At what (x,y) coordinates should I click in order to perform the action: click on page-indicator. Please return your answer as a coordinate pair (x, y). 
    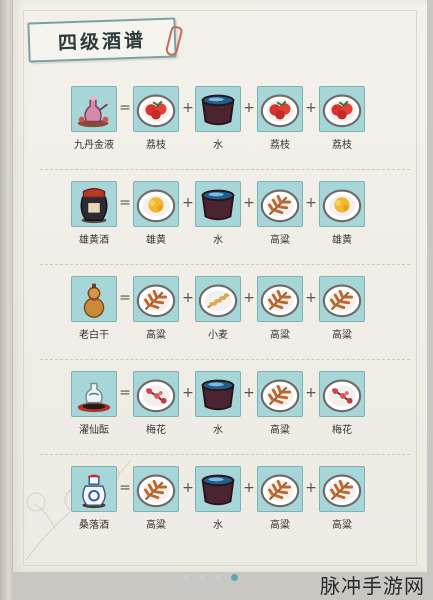
    Looking at the image, I should click on (210, 577).